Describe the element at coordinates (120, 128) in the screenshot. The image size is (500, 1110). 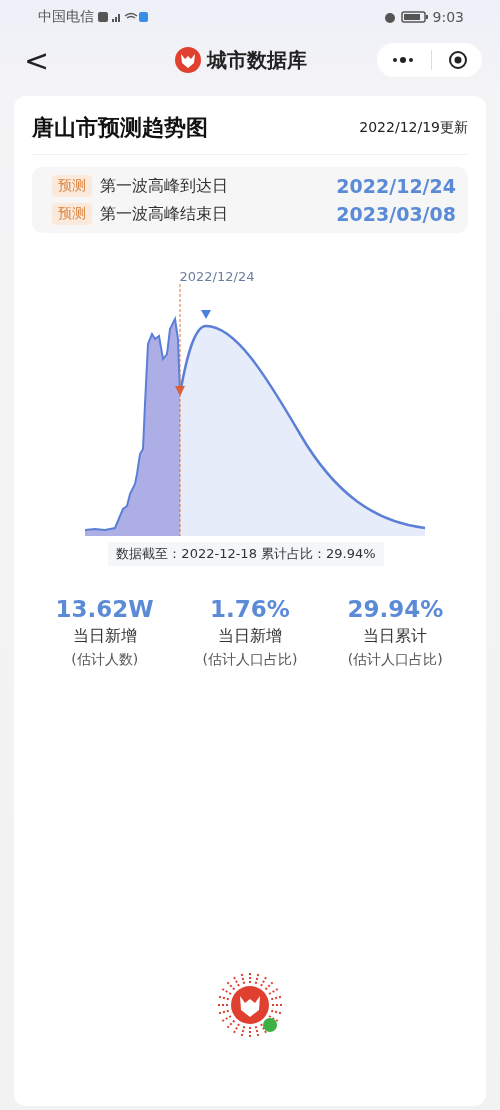
I see `card-title: 唐山市预测趋势图` at that location.